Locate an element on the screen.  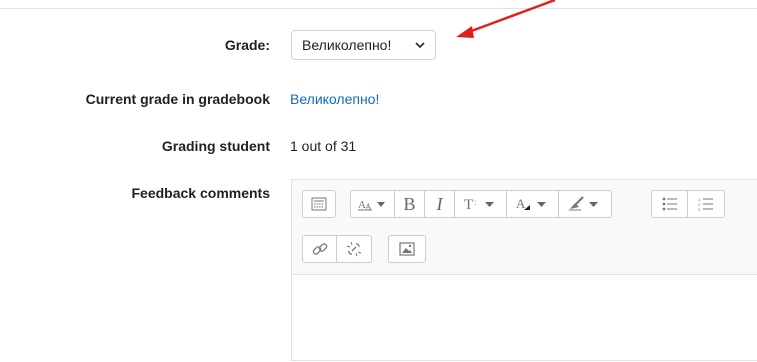
image-icon is located at coordinates (407, 249).